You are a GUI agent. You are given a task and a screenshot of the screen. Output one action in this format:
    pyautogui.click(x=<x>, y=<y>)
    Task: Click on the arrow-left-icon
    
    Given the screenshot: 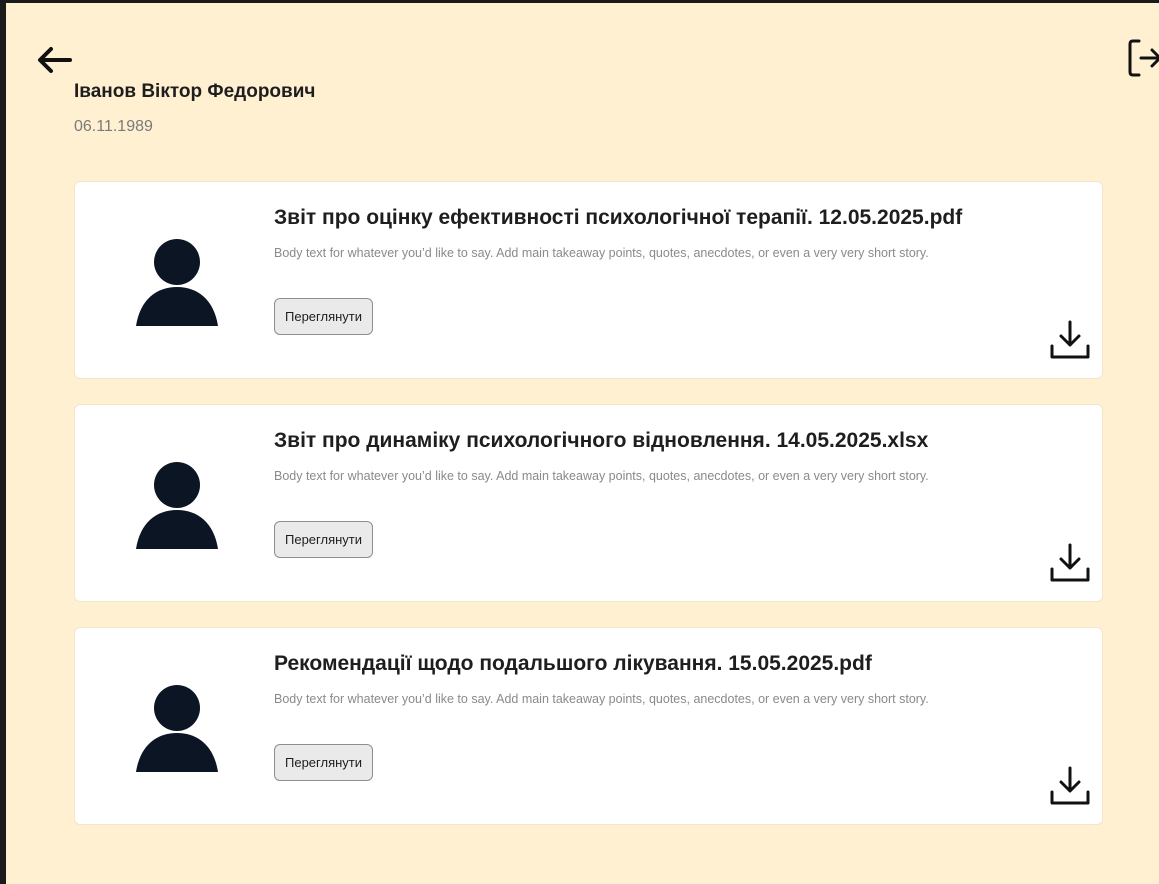 What is the action you would take?
    pyautogui.click(x=55, y=60)
    